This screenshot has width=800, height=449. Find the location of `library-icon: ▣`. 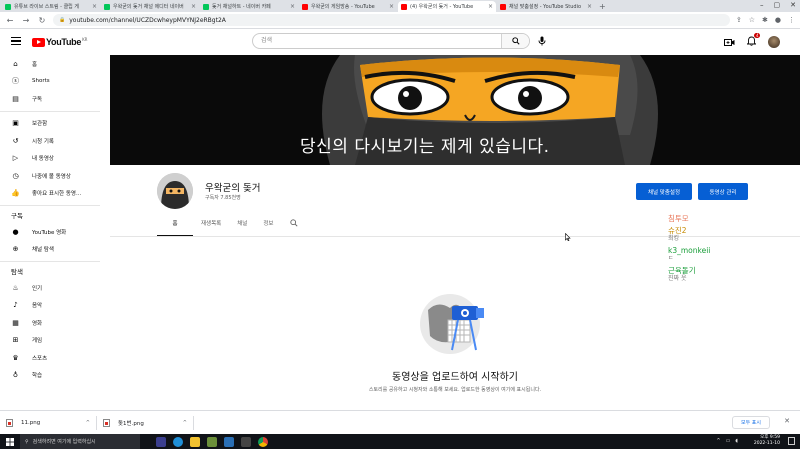

library-icon: ▣ is located at coordinates (15, 123).